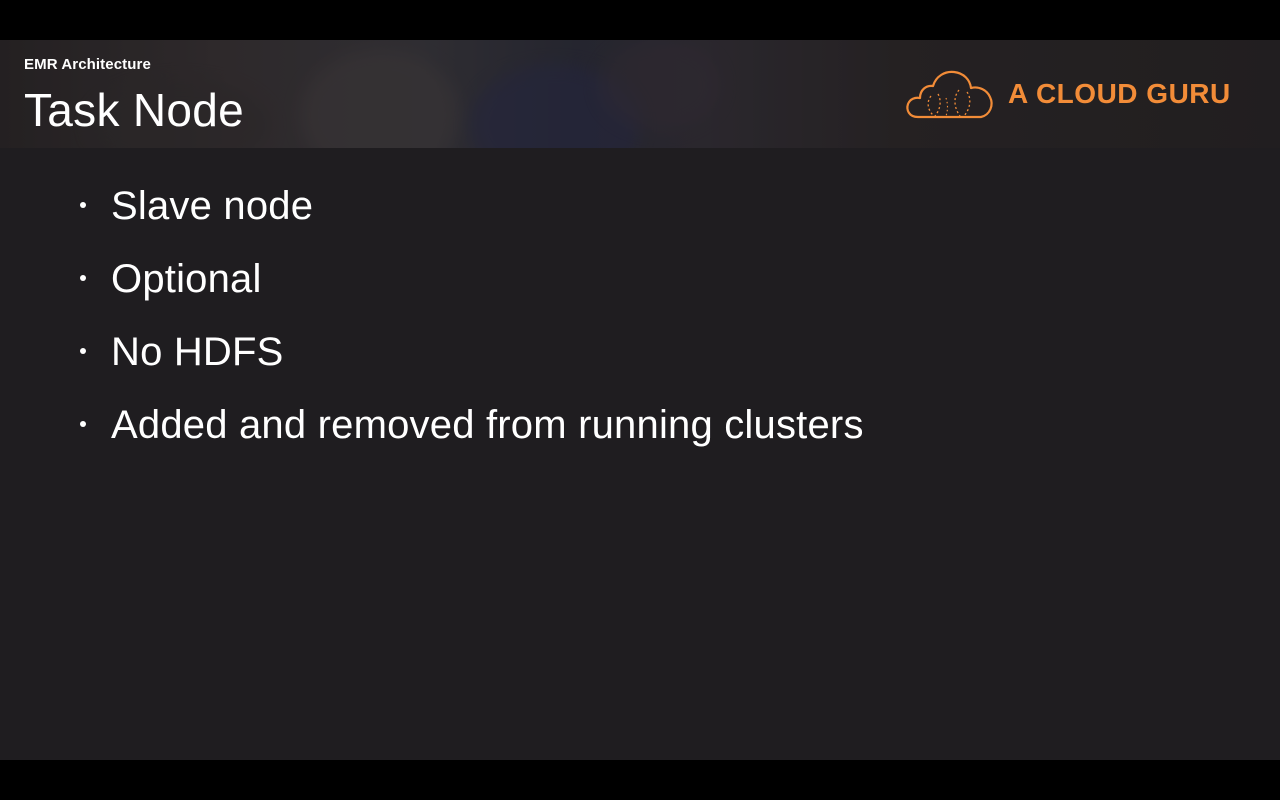 Image resolution: width=1280 pixels, height=800 pixels. What do you see at coordinates (212, 206) in the screenshot?
I see `bullet-text: Slave node` at bounding box center [212, 206].